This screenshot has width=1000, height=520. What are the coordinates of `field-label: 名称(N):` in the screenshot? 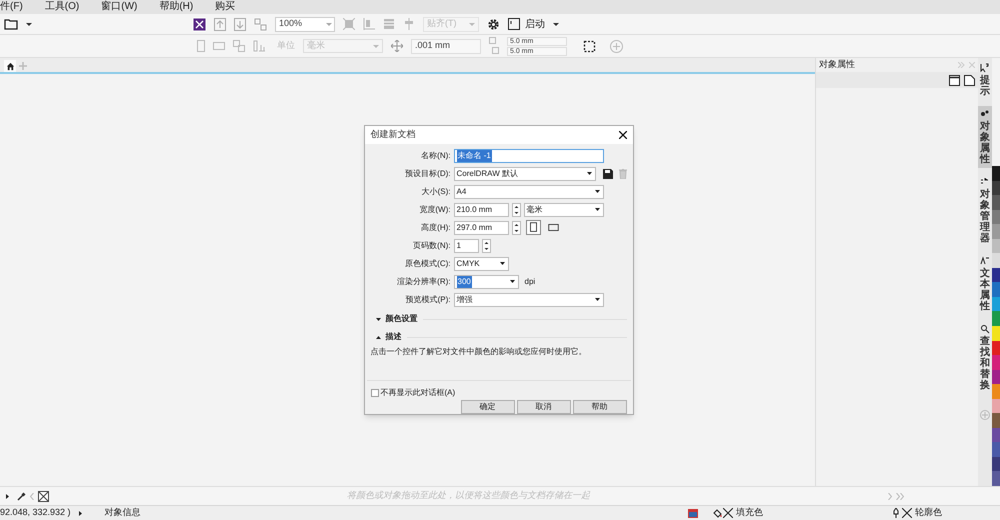 It's located at (435, 156).